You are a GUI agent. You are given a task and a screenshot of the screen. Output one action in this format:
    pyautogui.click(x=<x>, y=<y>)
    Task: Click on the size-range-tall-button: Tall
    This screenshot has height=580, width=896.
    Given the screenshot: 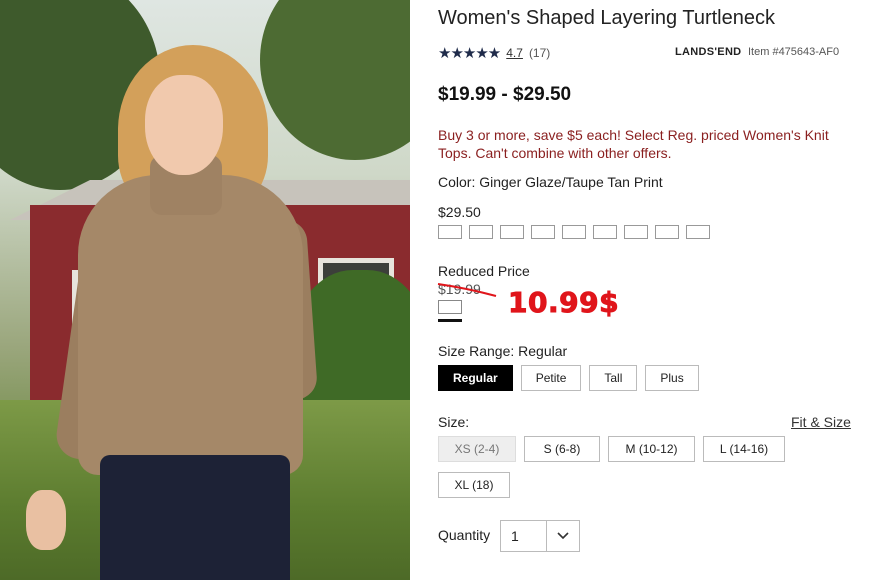 What is the action you would take?
    pyautogui.click(x=613, y=378)
    